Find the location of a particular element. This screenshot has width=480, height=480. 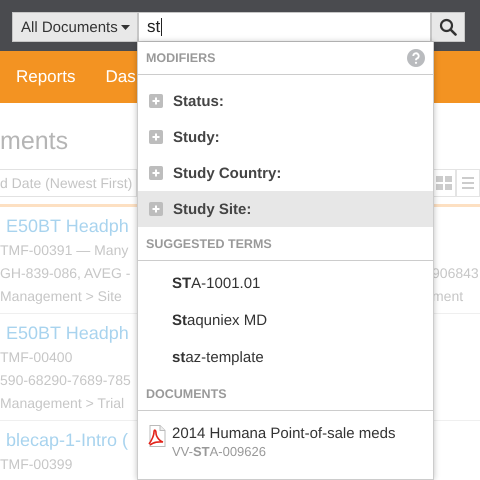

grid-icon is located at coordinates (444, 183).